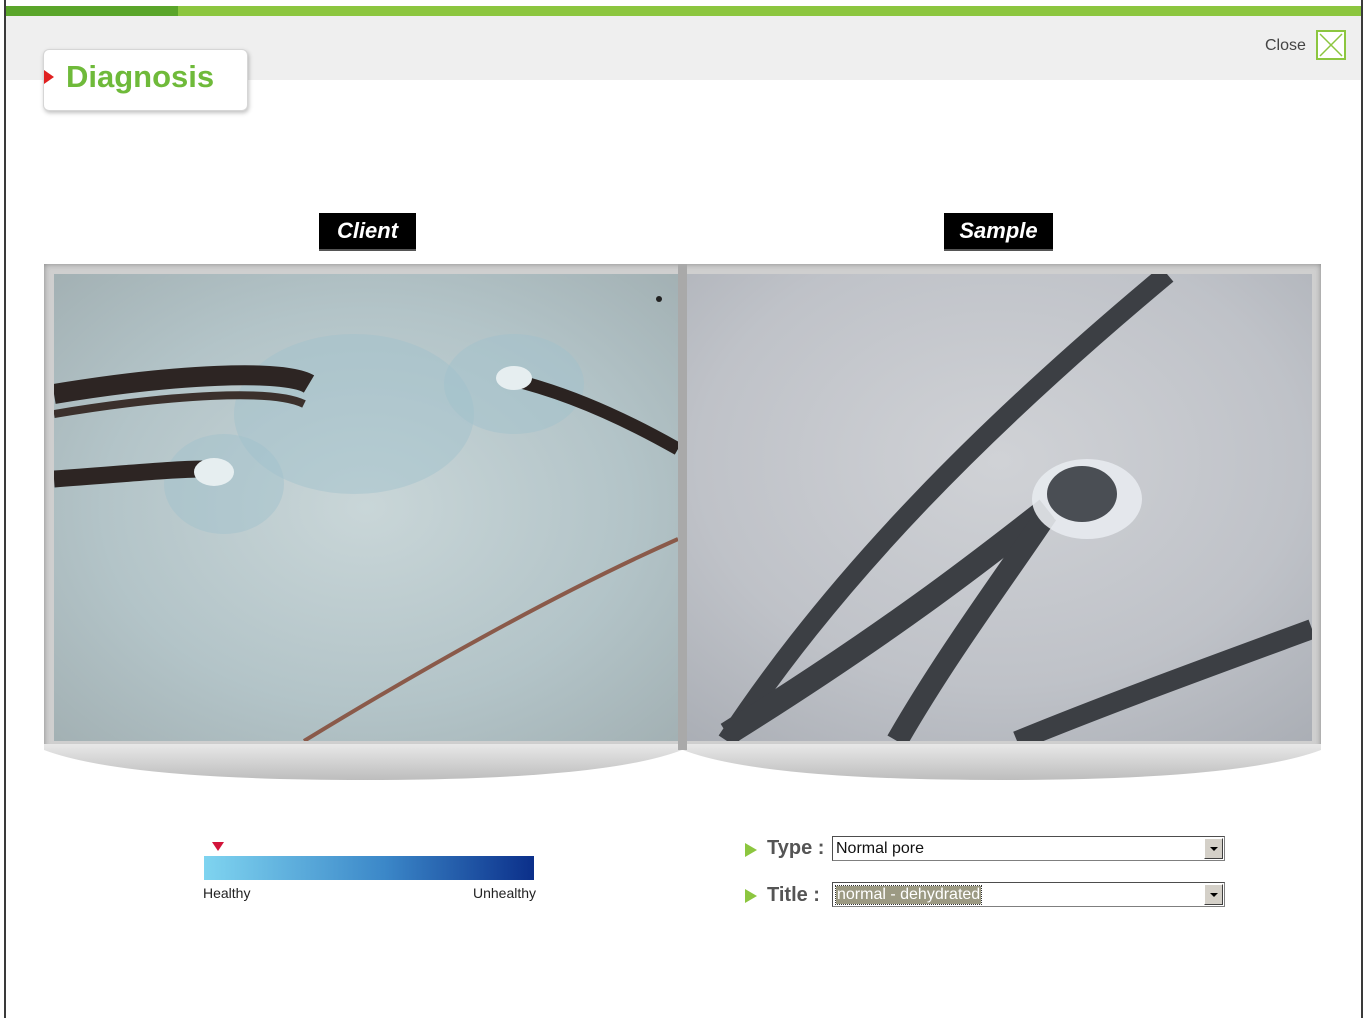 The height and width of the screenshot is (1018, 1369). What do you see at coordinates (1213, 894) in the screenshot?
I see `title-dropdown-arrow-icon` at bounding box center [1213, 894].